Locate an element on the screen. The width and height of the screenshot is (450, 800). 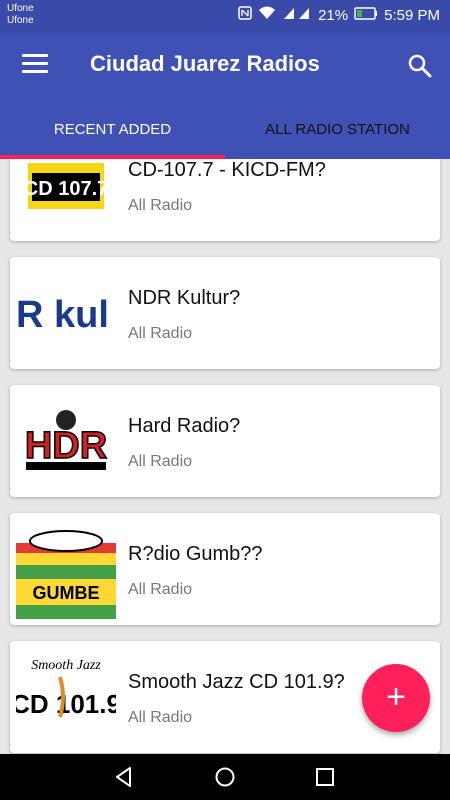
app-title: Ciudad Juarez Radios is located at coordinates (205, 63).